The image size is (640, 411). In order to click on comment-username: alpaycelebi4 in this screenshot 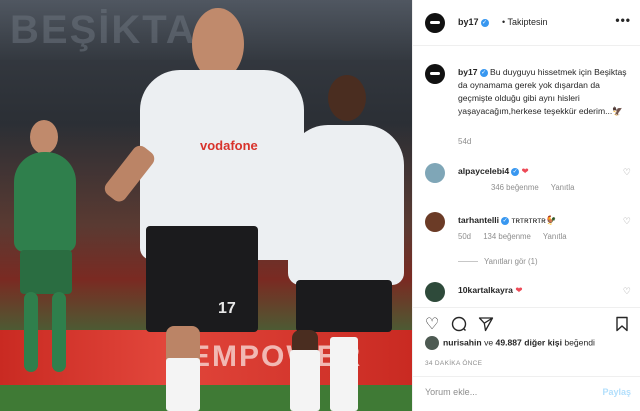, I will do `click(483, 171)`.